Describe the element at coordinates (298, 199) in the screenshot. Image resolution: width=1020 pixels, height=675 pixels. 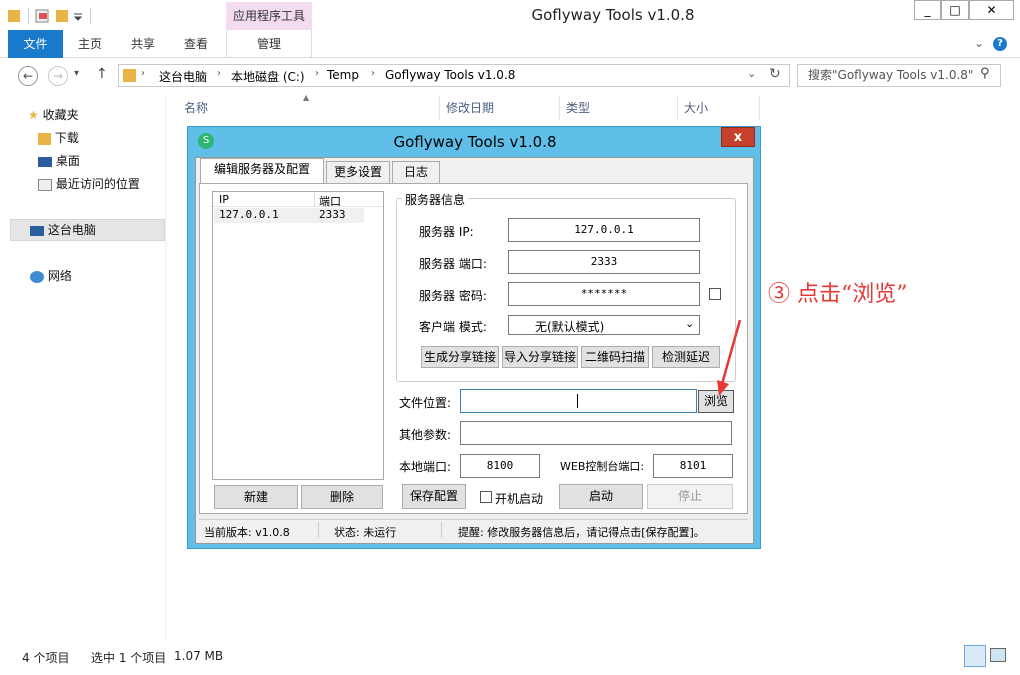
I see `list-header` at that location.